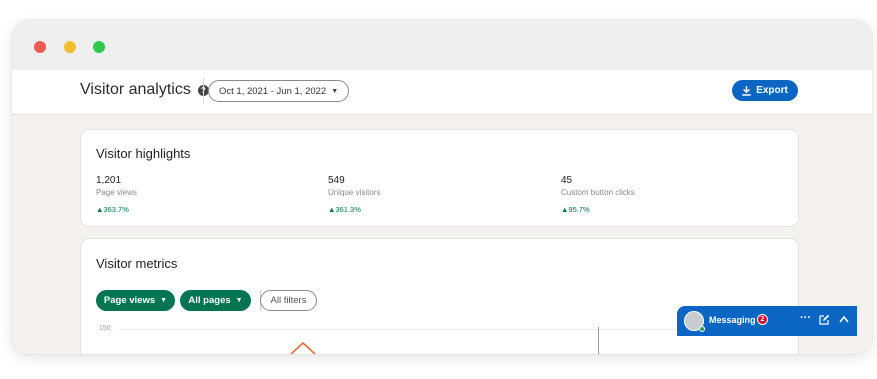  I want to click on stat-page-views: 1,201 Page views ▲363.7%, so click(116, 194).